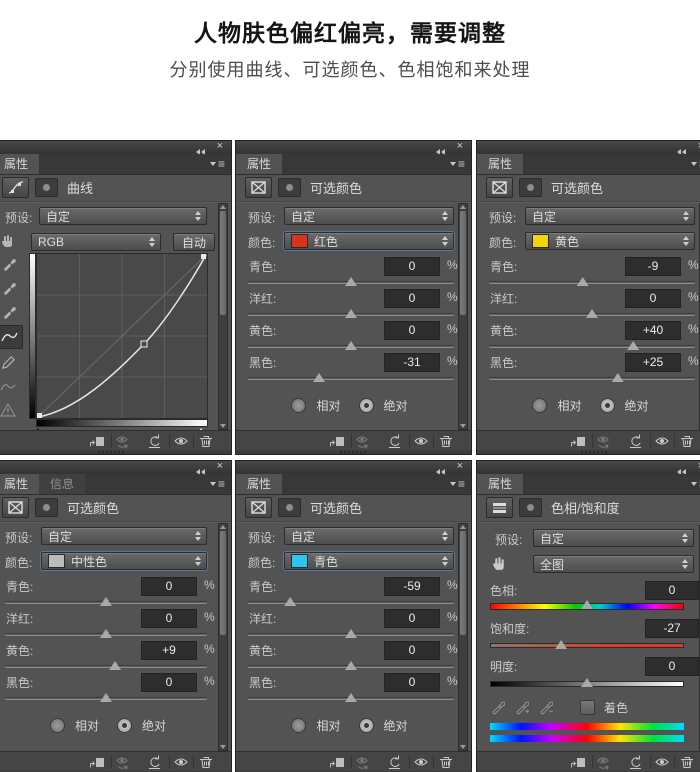  What do you see at coordinates (653, 330) in the screenshot?
I see `yellow-value-field: +40` at bounding box center [653, 330].